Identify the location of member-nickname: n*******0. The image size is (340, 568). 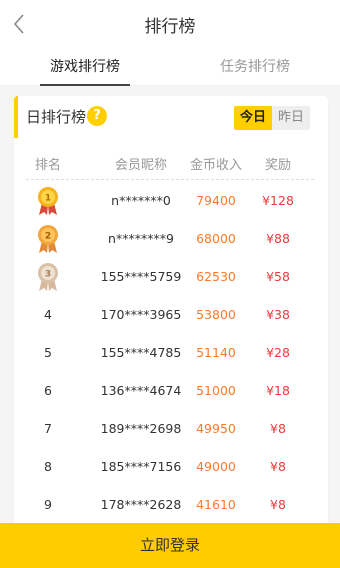
(141, 200).